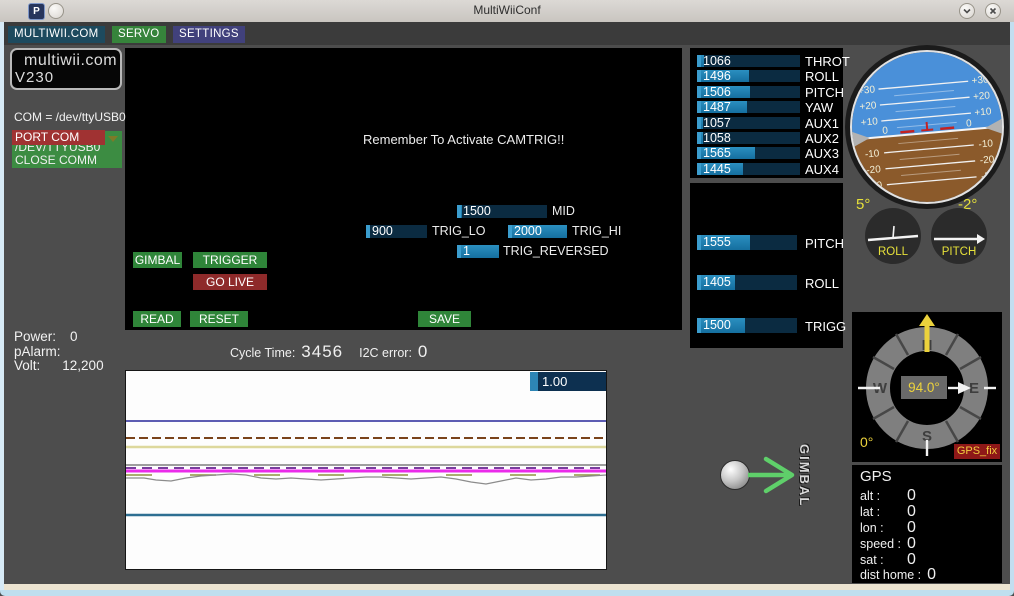 The height and width of the screenshot is (596, 1014). Describe the element at coordinates (872, 528) in the screenshot. I see `gps-lon-label: lon :` at that location.